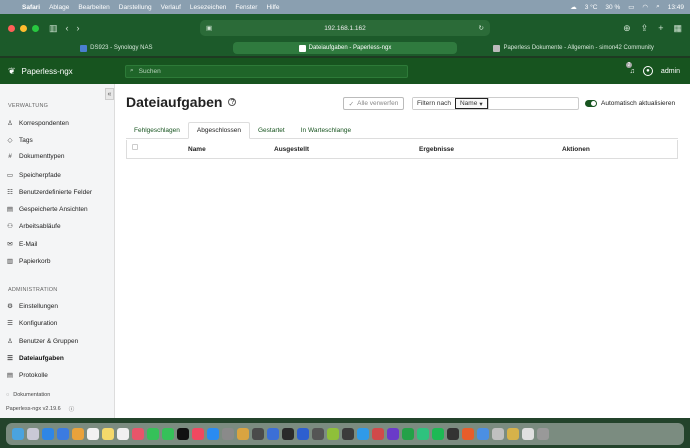 Image resolution: width=690 pixels, height=448 pixels. What do you see at coordinates (33, 226) in the screenshot?
I see `sidebar-item-workflows: ⚇ Arbeitsabläufe` at bounding box center [33, 226].